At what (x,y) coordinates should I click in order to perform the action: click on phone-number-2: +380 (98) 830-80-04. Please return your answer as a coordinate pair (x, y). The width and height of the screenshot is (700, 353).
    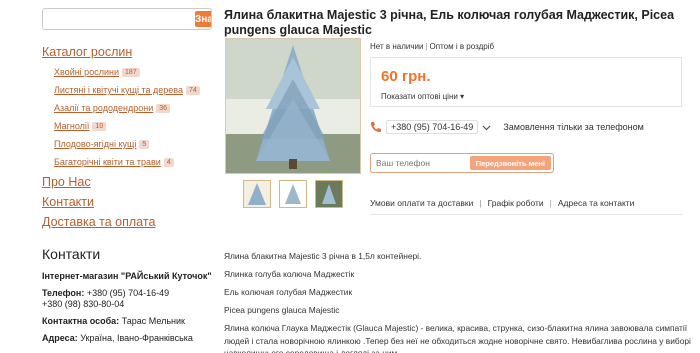
    Looking at the image, I should click on (83, 304).